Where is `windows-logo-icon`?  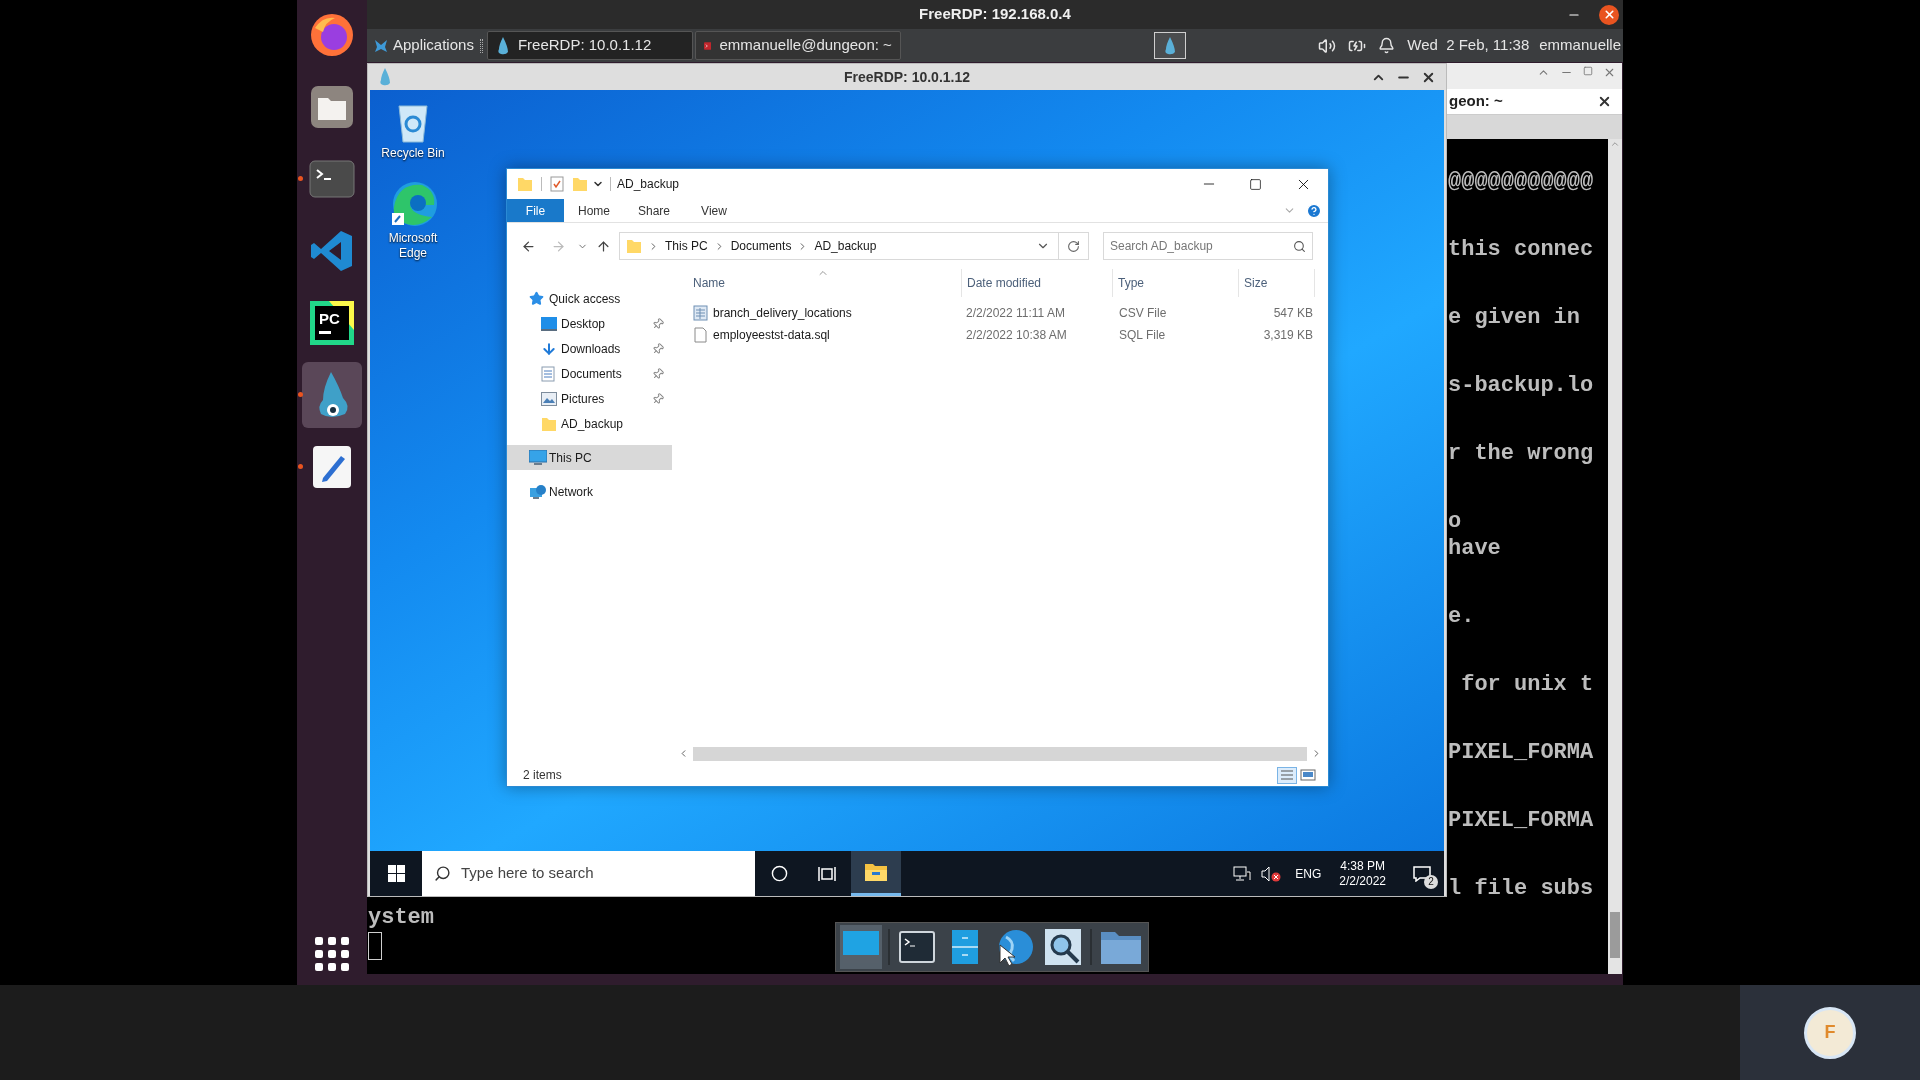
windows-logo-icon is located at coordinates (396, 873).